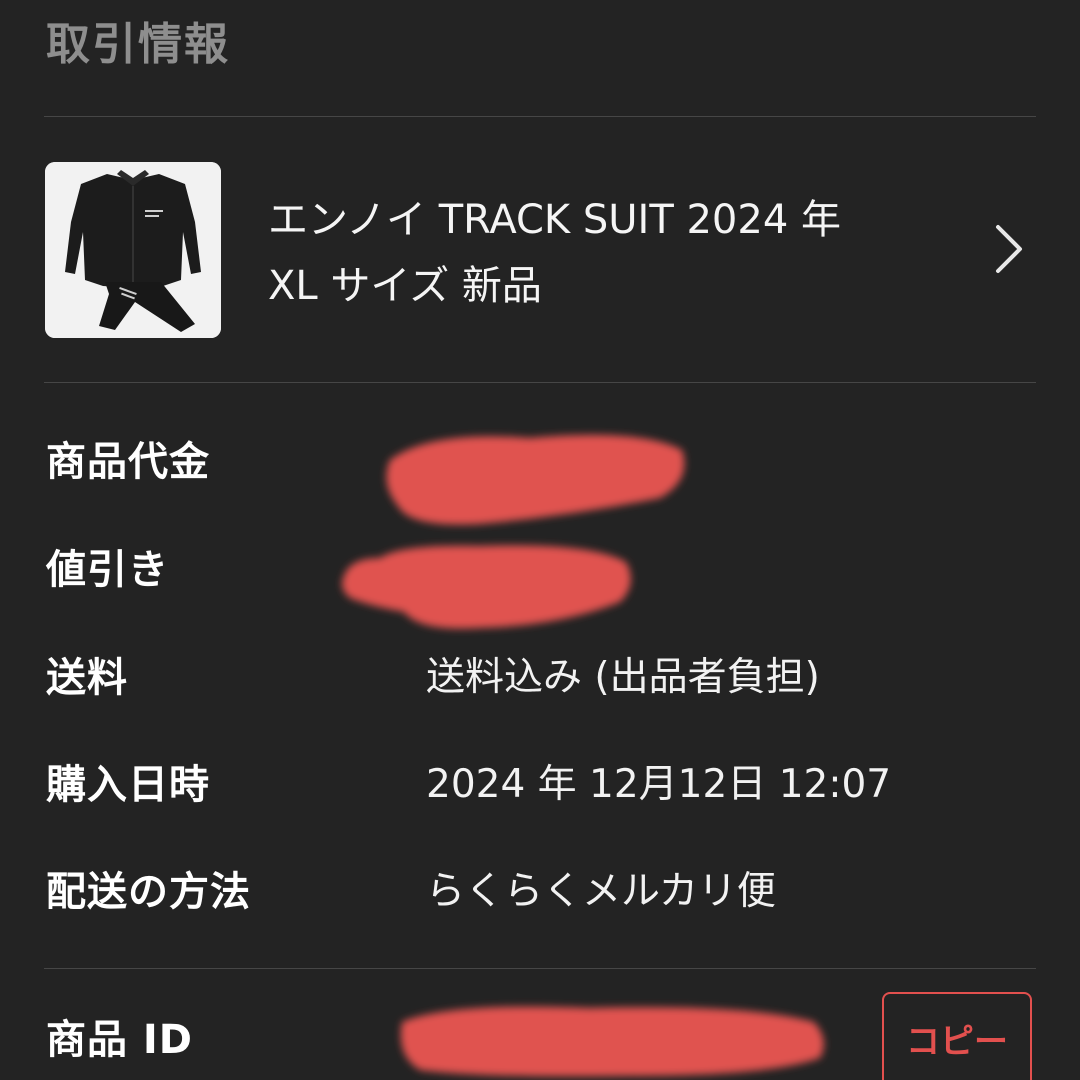 Image resolution: width=1080 pixels, height=1080 pixels. I want to click on product-title: エンノイ TRACK SUIT 2024 年 XL サイズ 新品, so click(608, 253).